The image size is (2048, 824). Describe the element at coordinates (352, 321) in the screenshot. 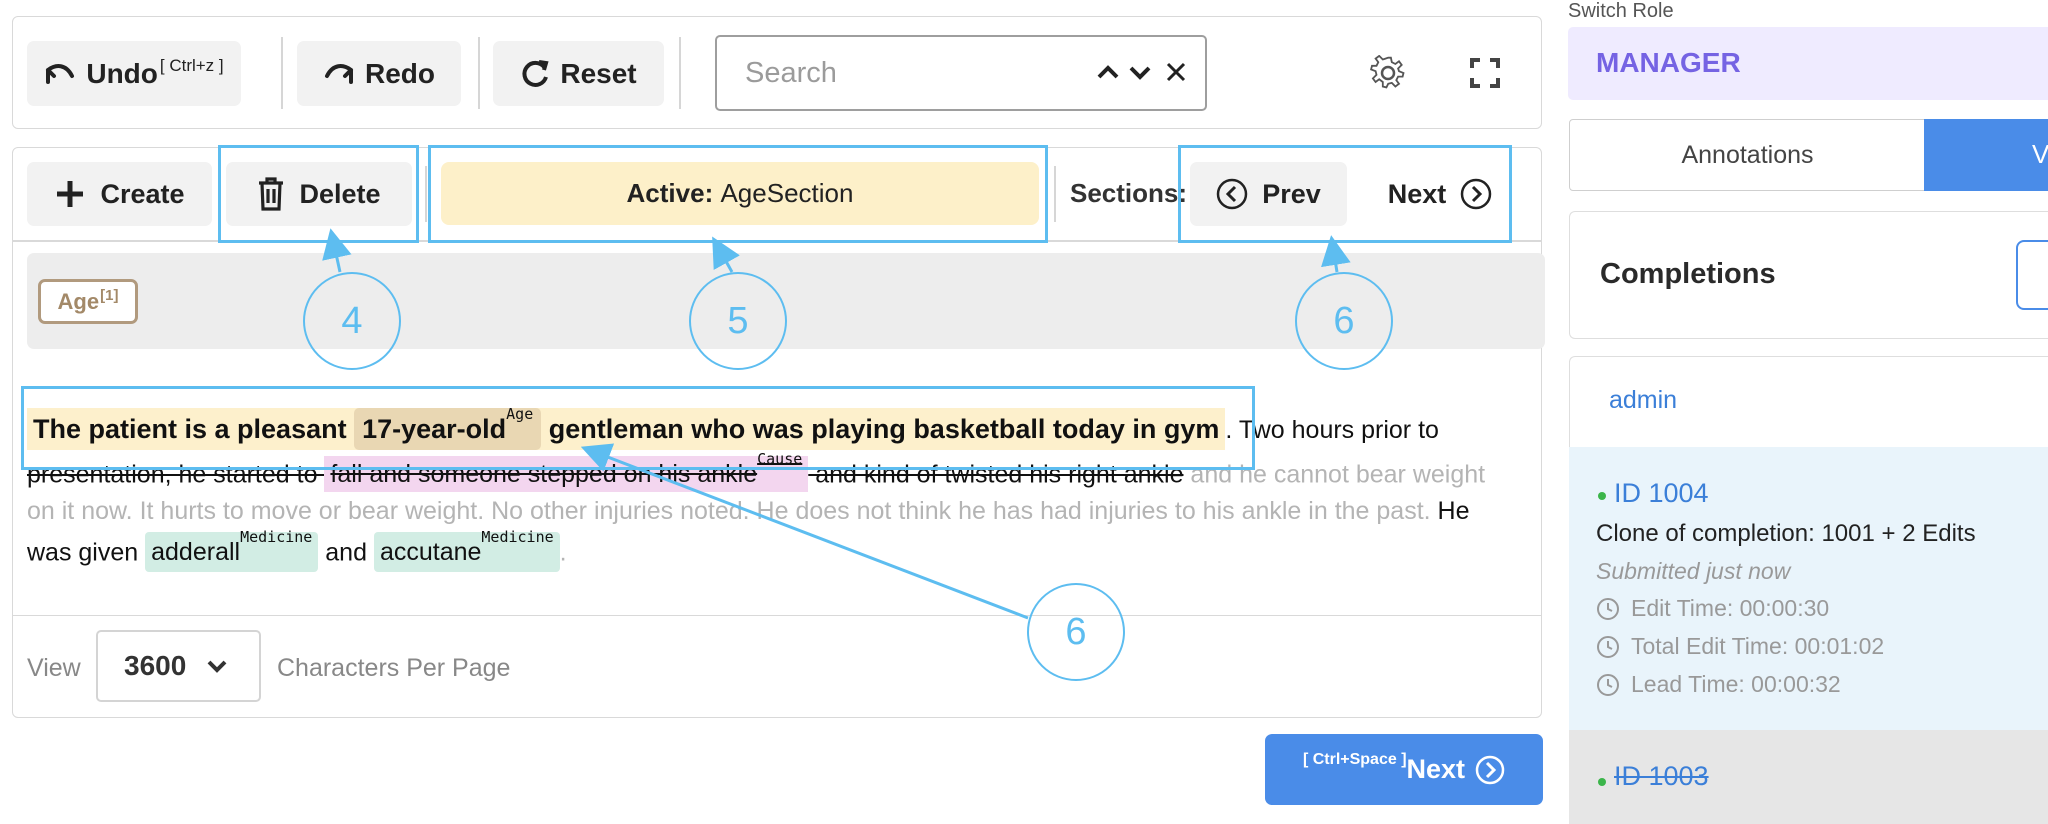

I see `callout-marker-4: 4` at that location.